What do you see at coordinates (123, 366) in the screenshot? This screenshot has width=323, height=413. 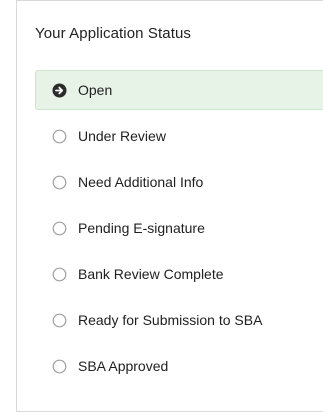 I see `status-step-label: SBA Approved` at bounding box center [123, 366].